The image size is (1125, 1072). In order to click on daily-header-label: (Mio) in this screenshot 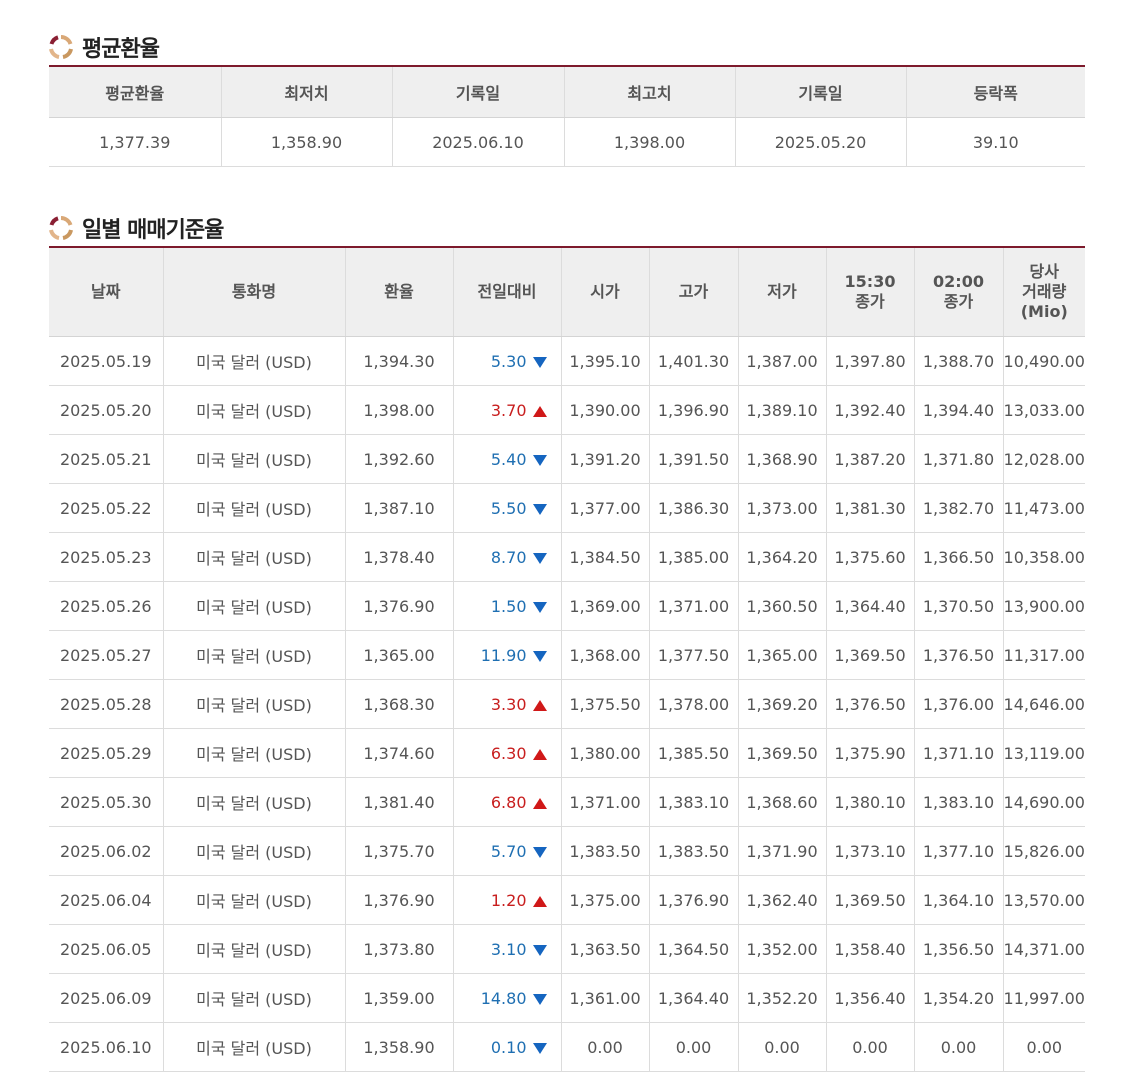, I will do `click(1044, 311)`.